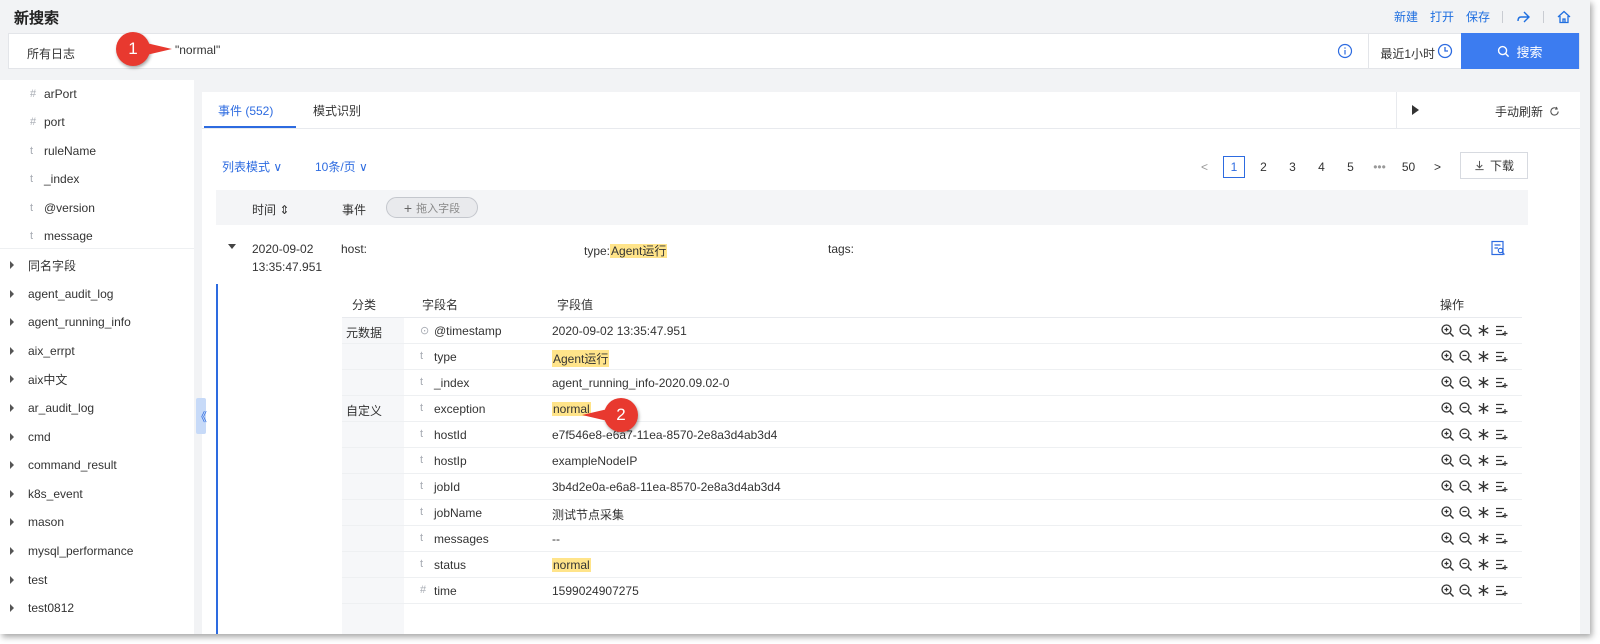  What do you see at coordinates (1523, 17) in the screenshot?
I see `share-icon` at bounding box center [1523, 17].